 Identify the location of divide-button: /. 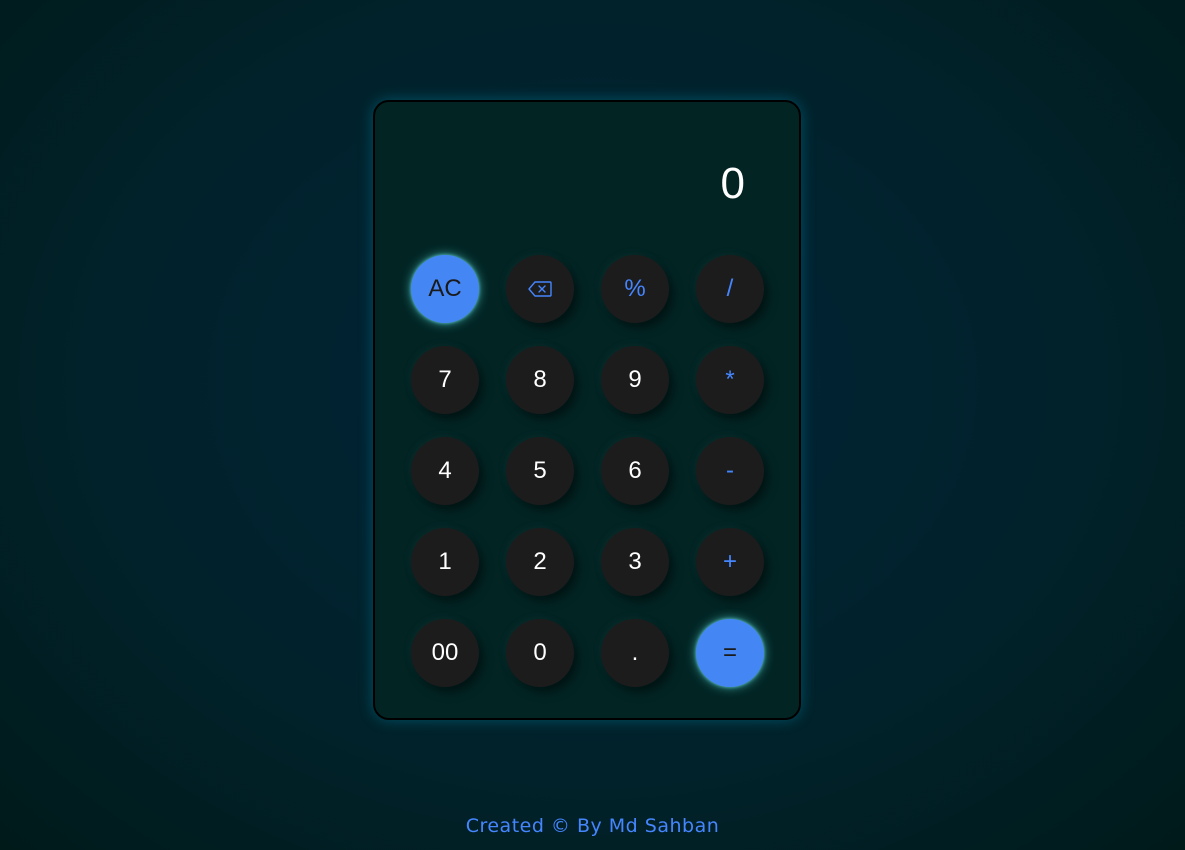
(730, 289).